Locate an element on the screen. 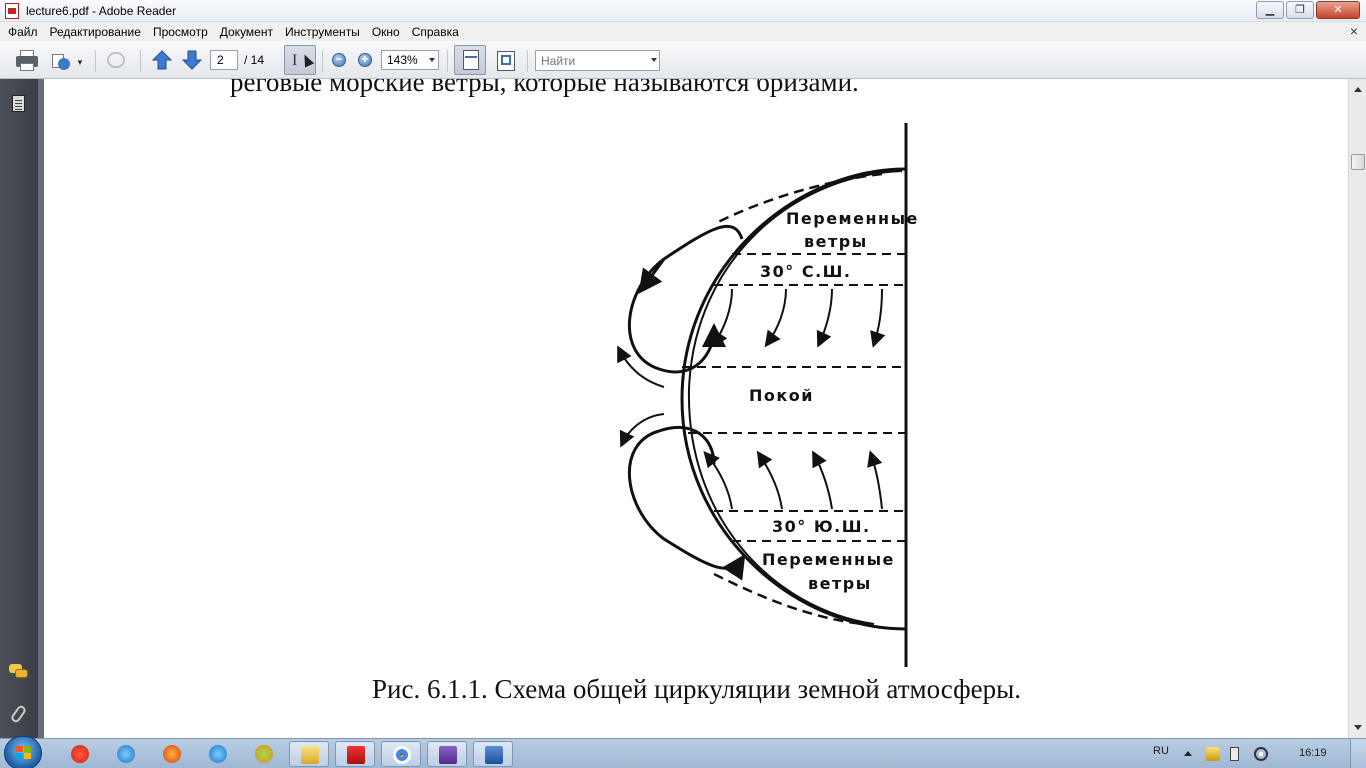  menu-document: Документ is located at coordinates (246, 32).